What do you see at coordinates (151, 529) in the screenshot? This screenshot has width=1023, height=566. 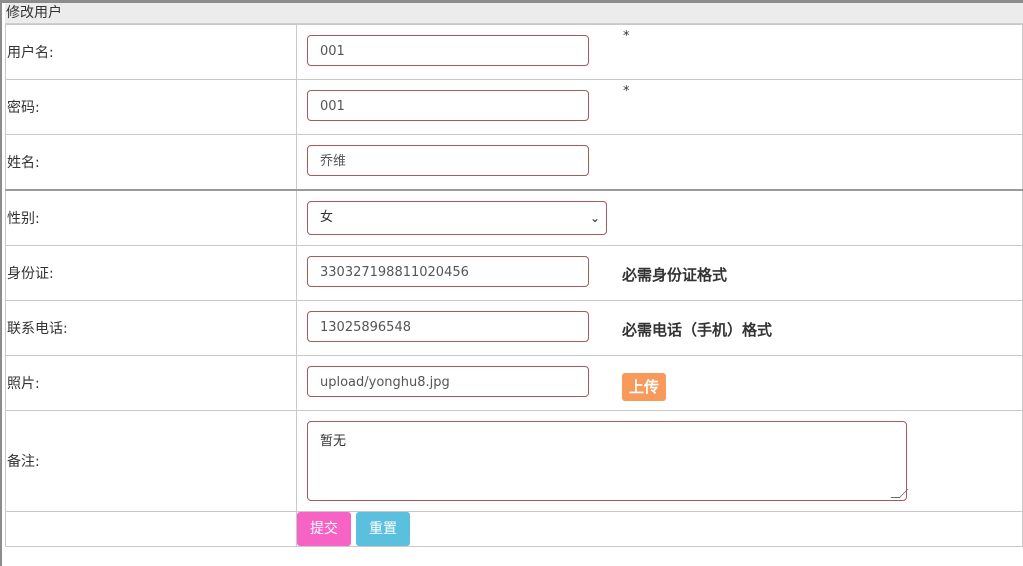 I see `actions-label-cell` at bounding box center [151, 529].